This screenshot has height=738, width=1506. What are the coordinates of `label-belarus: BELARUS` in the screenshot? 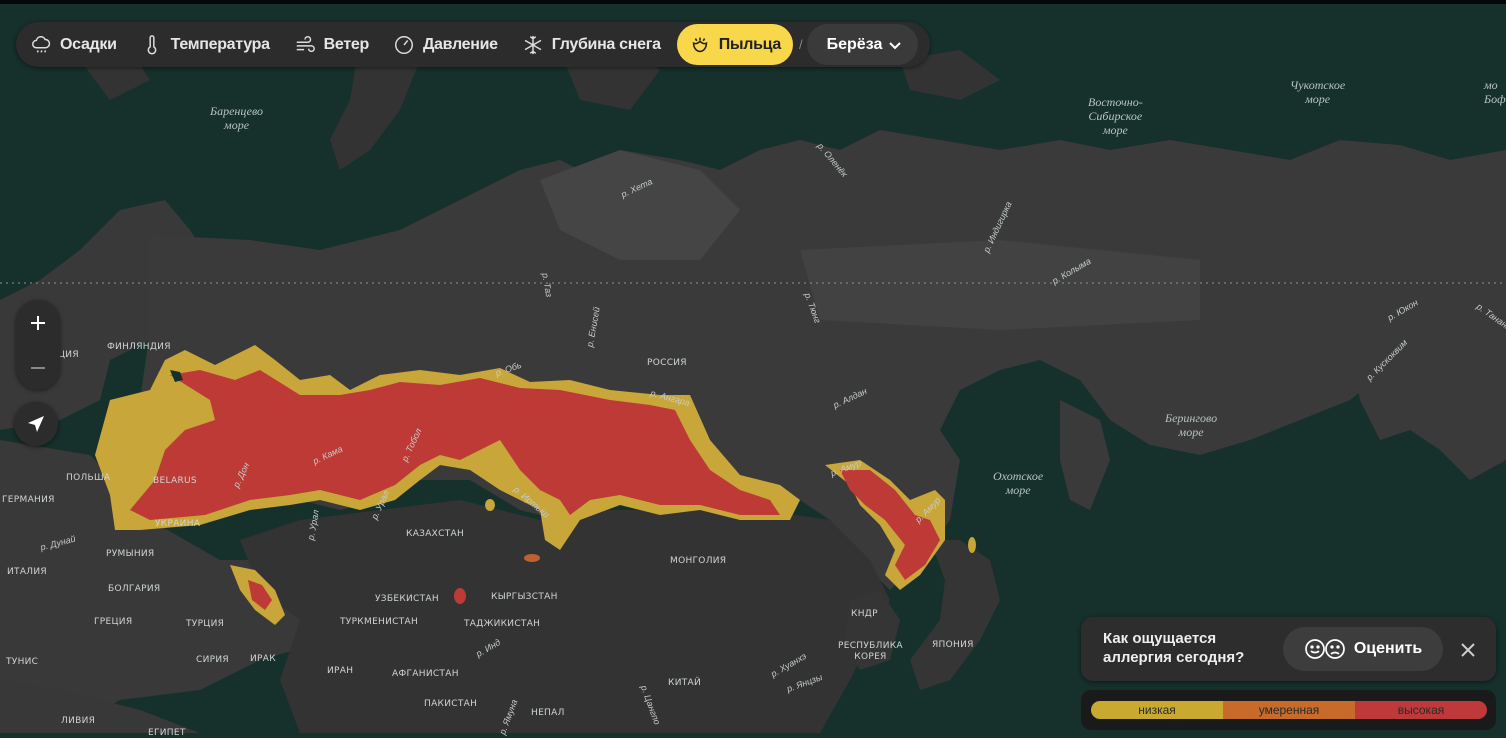 It's located at (175, 481).